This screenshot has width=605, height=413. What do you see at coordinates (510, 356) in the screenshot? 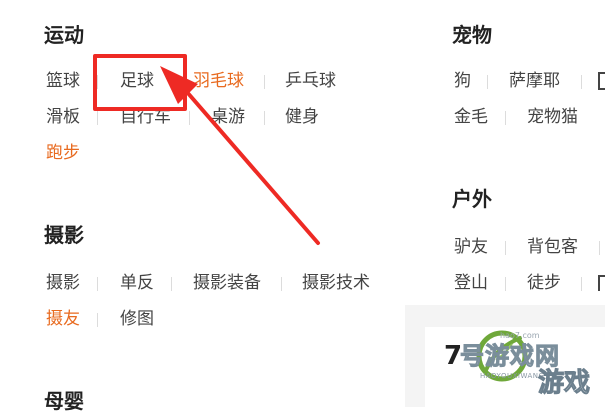
I see `watermark-site-name: 号游戏网` at bounding box center [510, 356].